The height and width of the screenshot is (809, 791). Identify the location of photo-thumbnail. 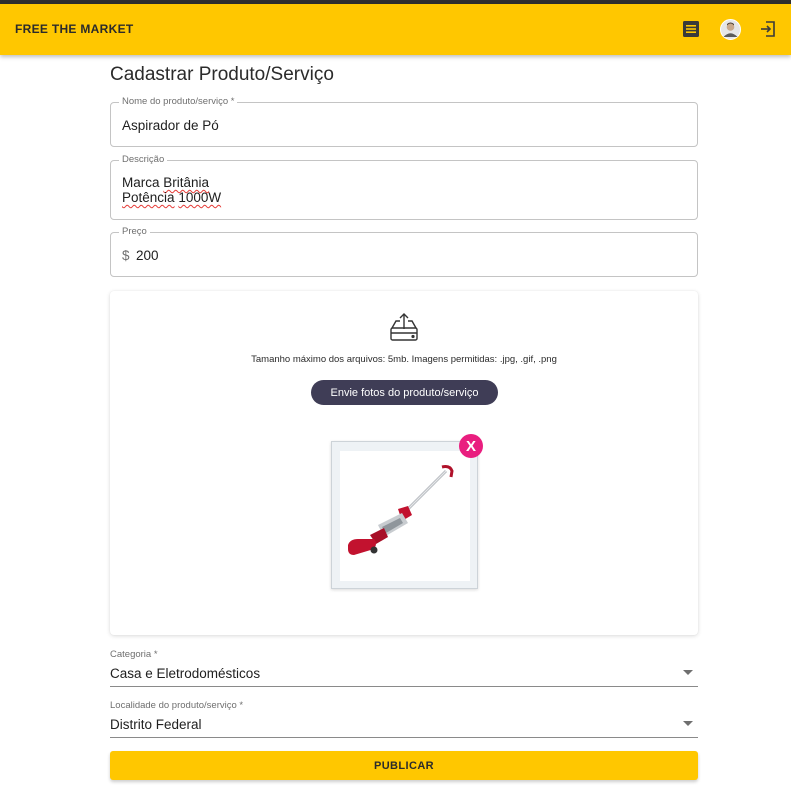
(404, 515).